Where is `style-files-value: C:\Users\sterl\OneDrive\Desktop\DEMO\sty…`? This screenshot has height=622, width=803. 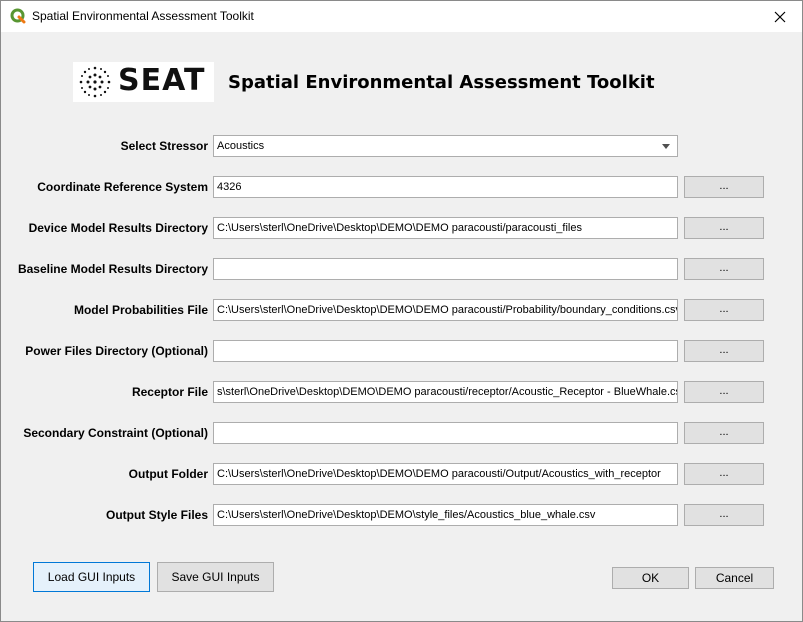 style-files-value: C:\Users\sterl\OneDrive\Desktop\DEMO\sty… is located at coordinates (406, 515).